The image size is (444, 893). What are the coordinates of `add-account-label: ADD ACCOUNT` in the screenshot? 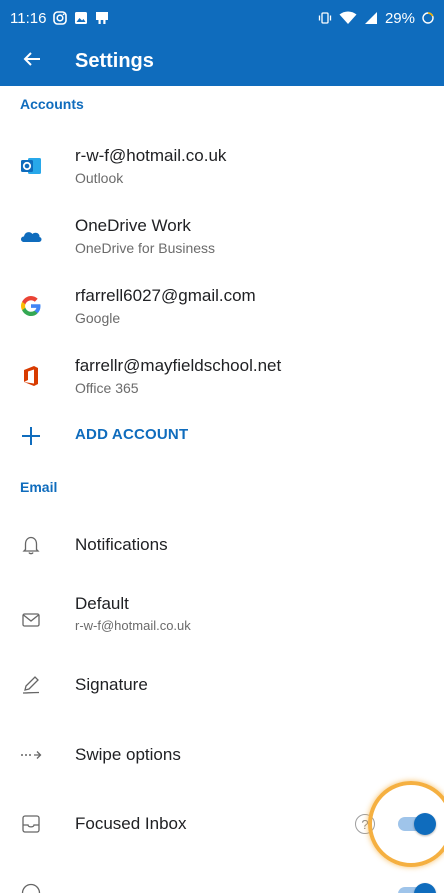 It's located at (132, 434).